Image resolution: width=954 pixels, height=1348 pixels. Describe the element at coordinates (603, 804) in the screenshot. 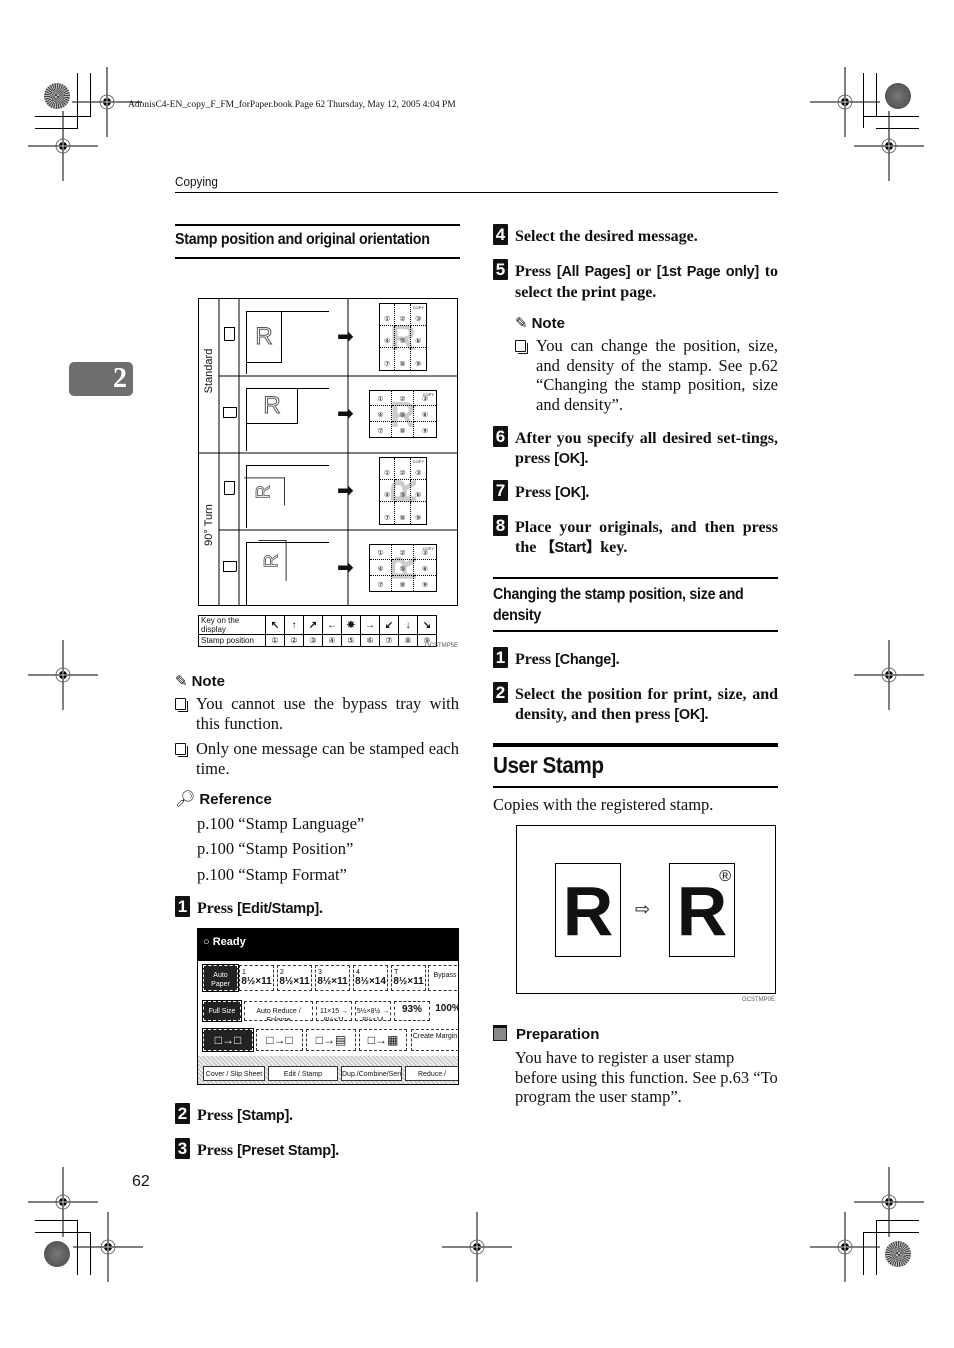

I see `user-stamp-description: Copies with the registered stamp.` at that location.